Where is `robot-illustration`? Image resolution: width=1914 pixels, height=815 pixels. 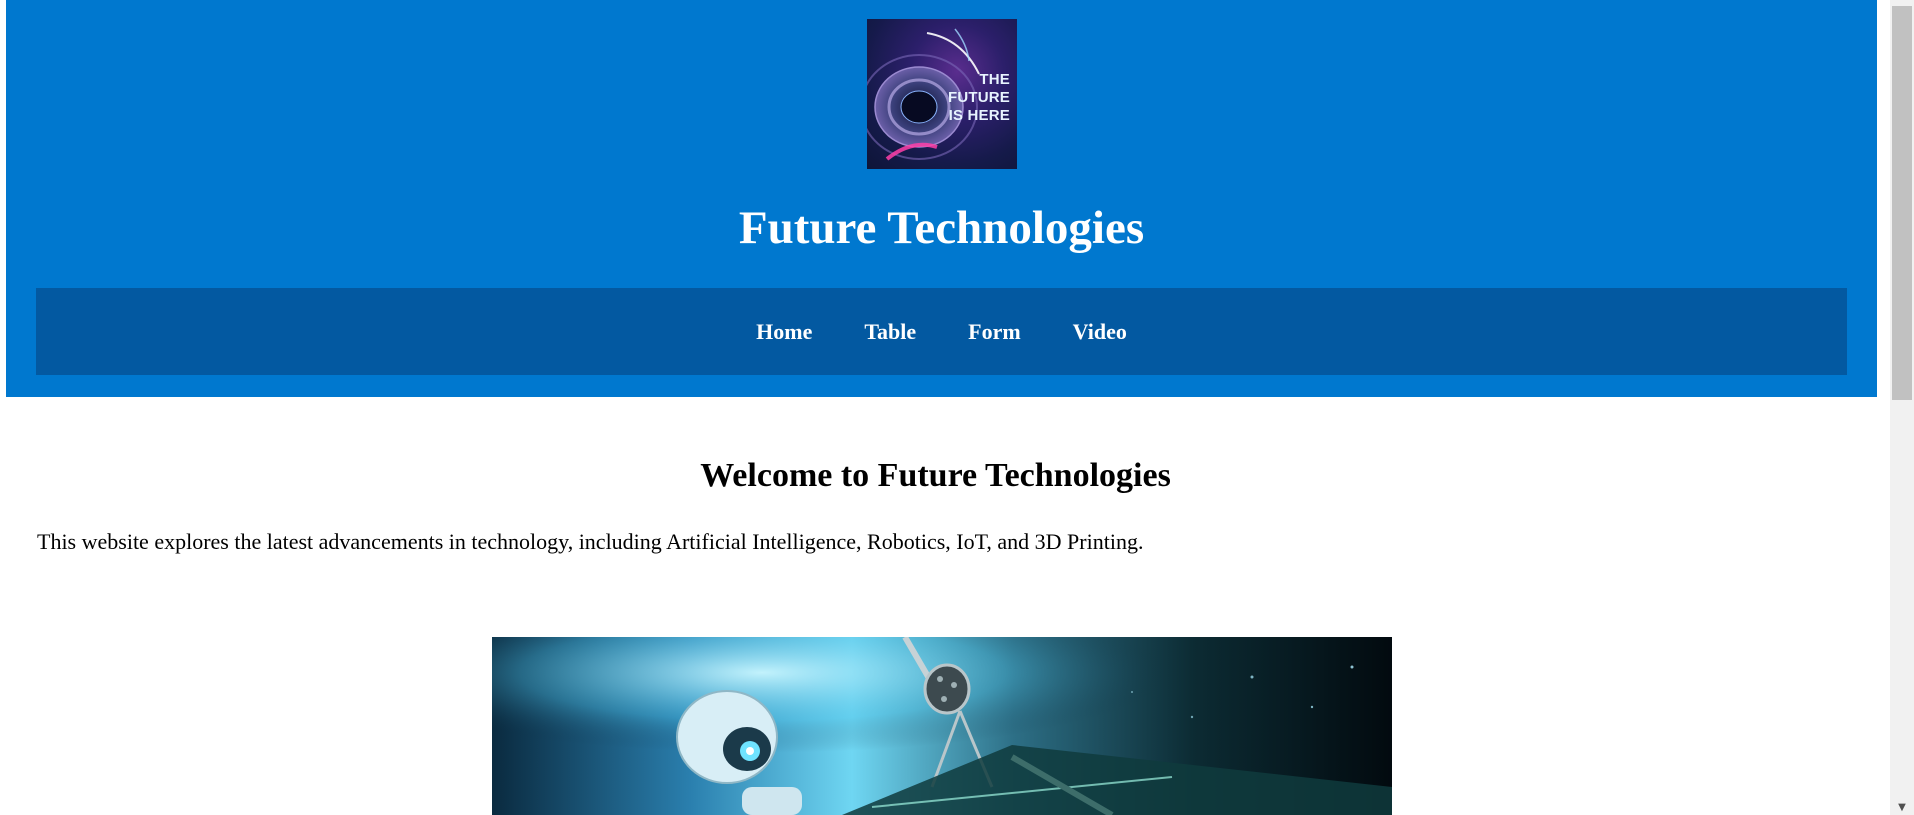 robot-illustration is located at coordinates (942, 726).